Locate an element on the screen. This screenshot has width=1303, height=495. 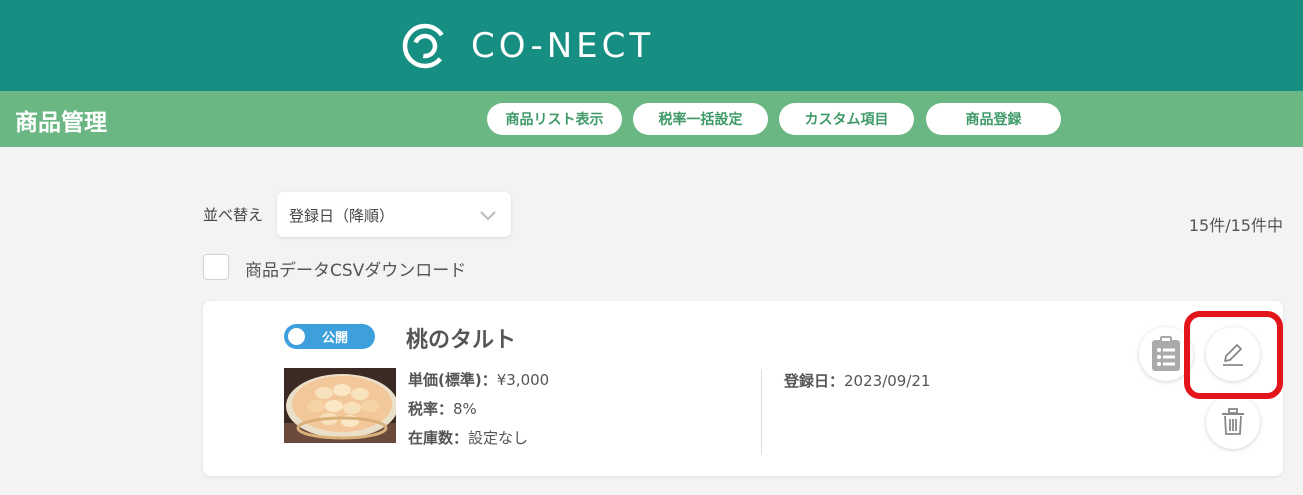
sub-header: 商品管理 商品リスト表示 税率一括設定 カスタム項目 商品登録 is located at coordinates (651, 119).